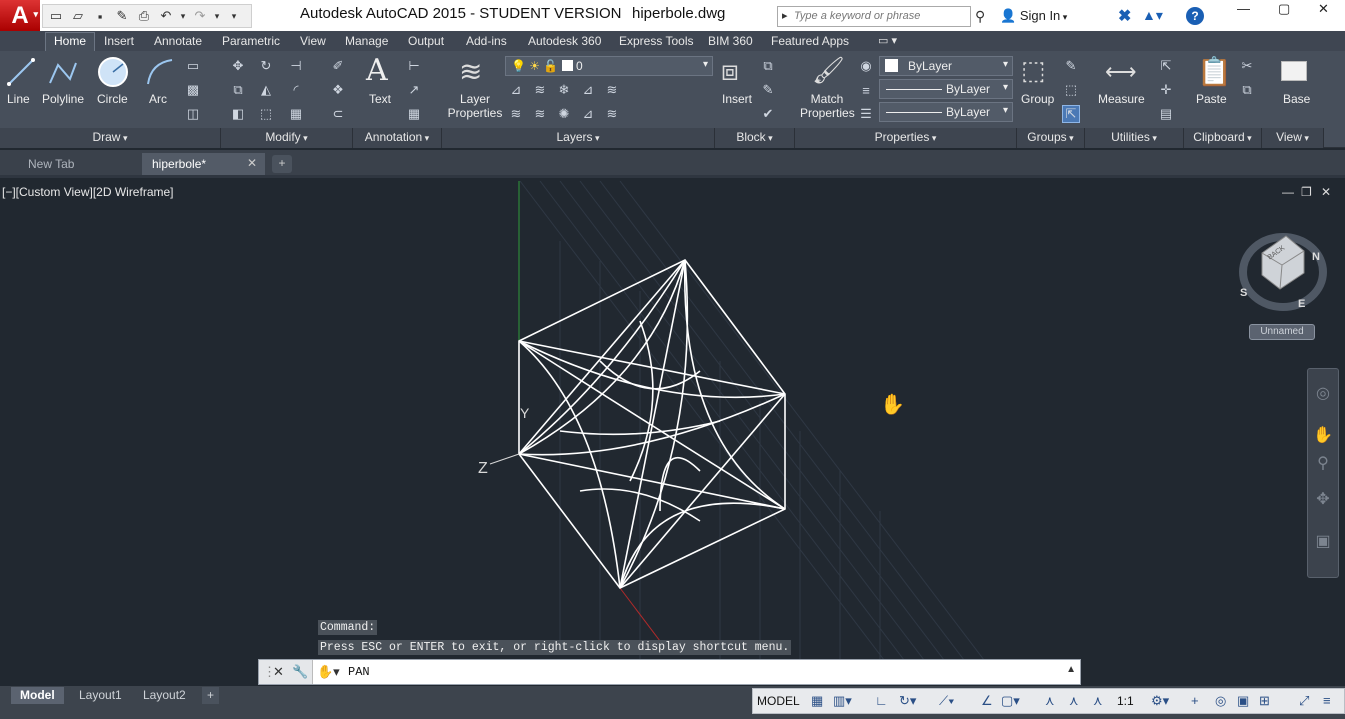 This screenshot has height=719, width=1345. What do you see at coordinates (1121, 99) in the screenshot?
I see `measure-button: Measure` at bounding box center [1121, 99].